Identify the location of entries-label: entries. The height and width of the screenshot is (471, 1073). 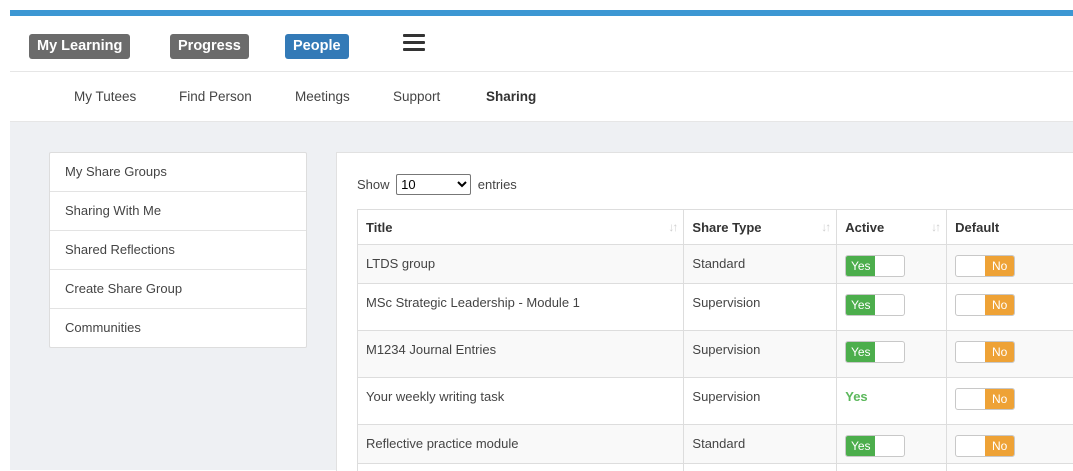
(497, 184).